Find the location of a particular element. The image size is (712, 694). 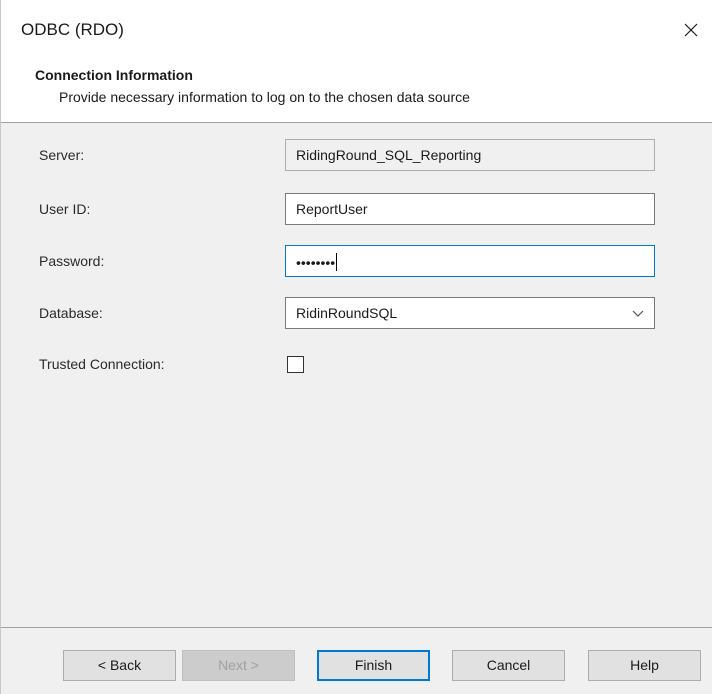

cancel-button: Cancel is located at coordinates (508, 665).